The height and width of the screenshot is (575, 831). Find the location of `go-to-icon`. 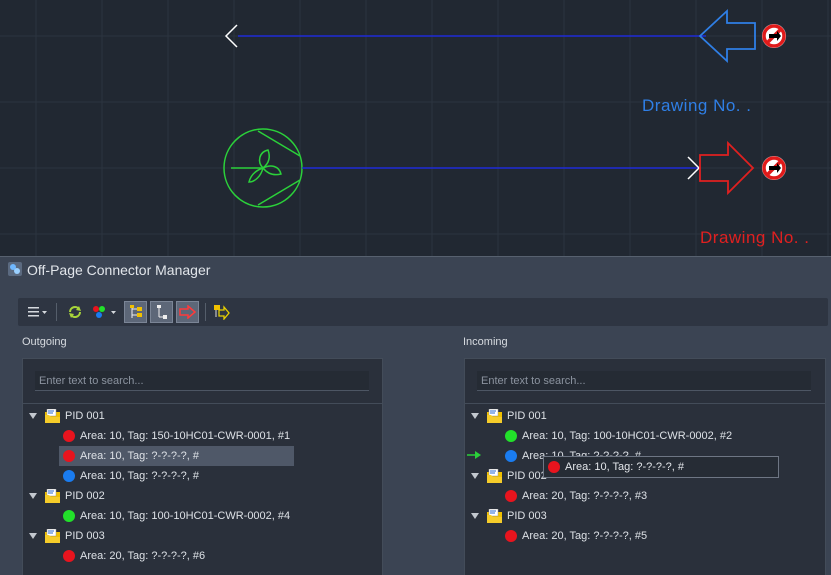

go-to-icon is located at coordinates (222, 312).